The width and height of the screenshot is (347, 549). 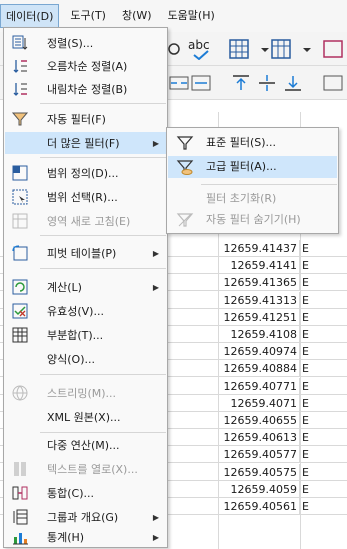 What do you see at coordinates (259, 334) in the screenshot?
I see `cell-value: 12659.4108` at bounding box center [259, 334].